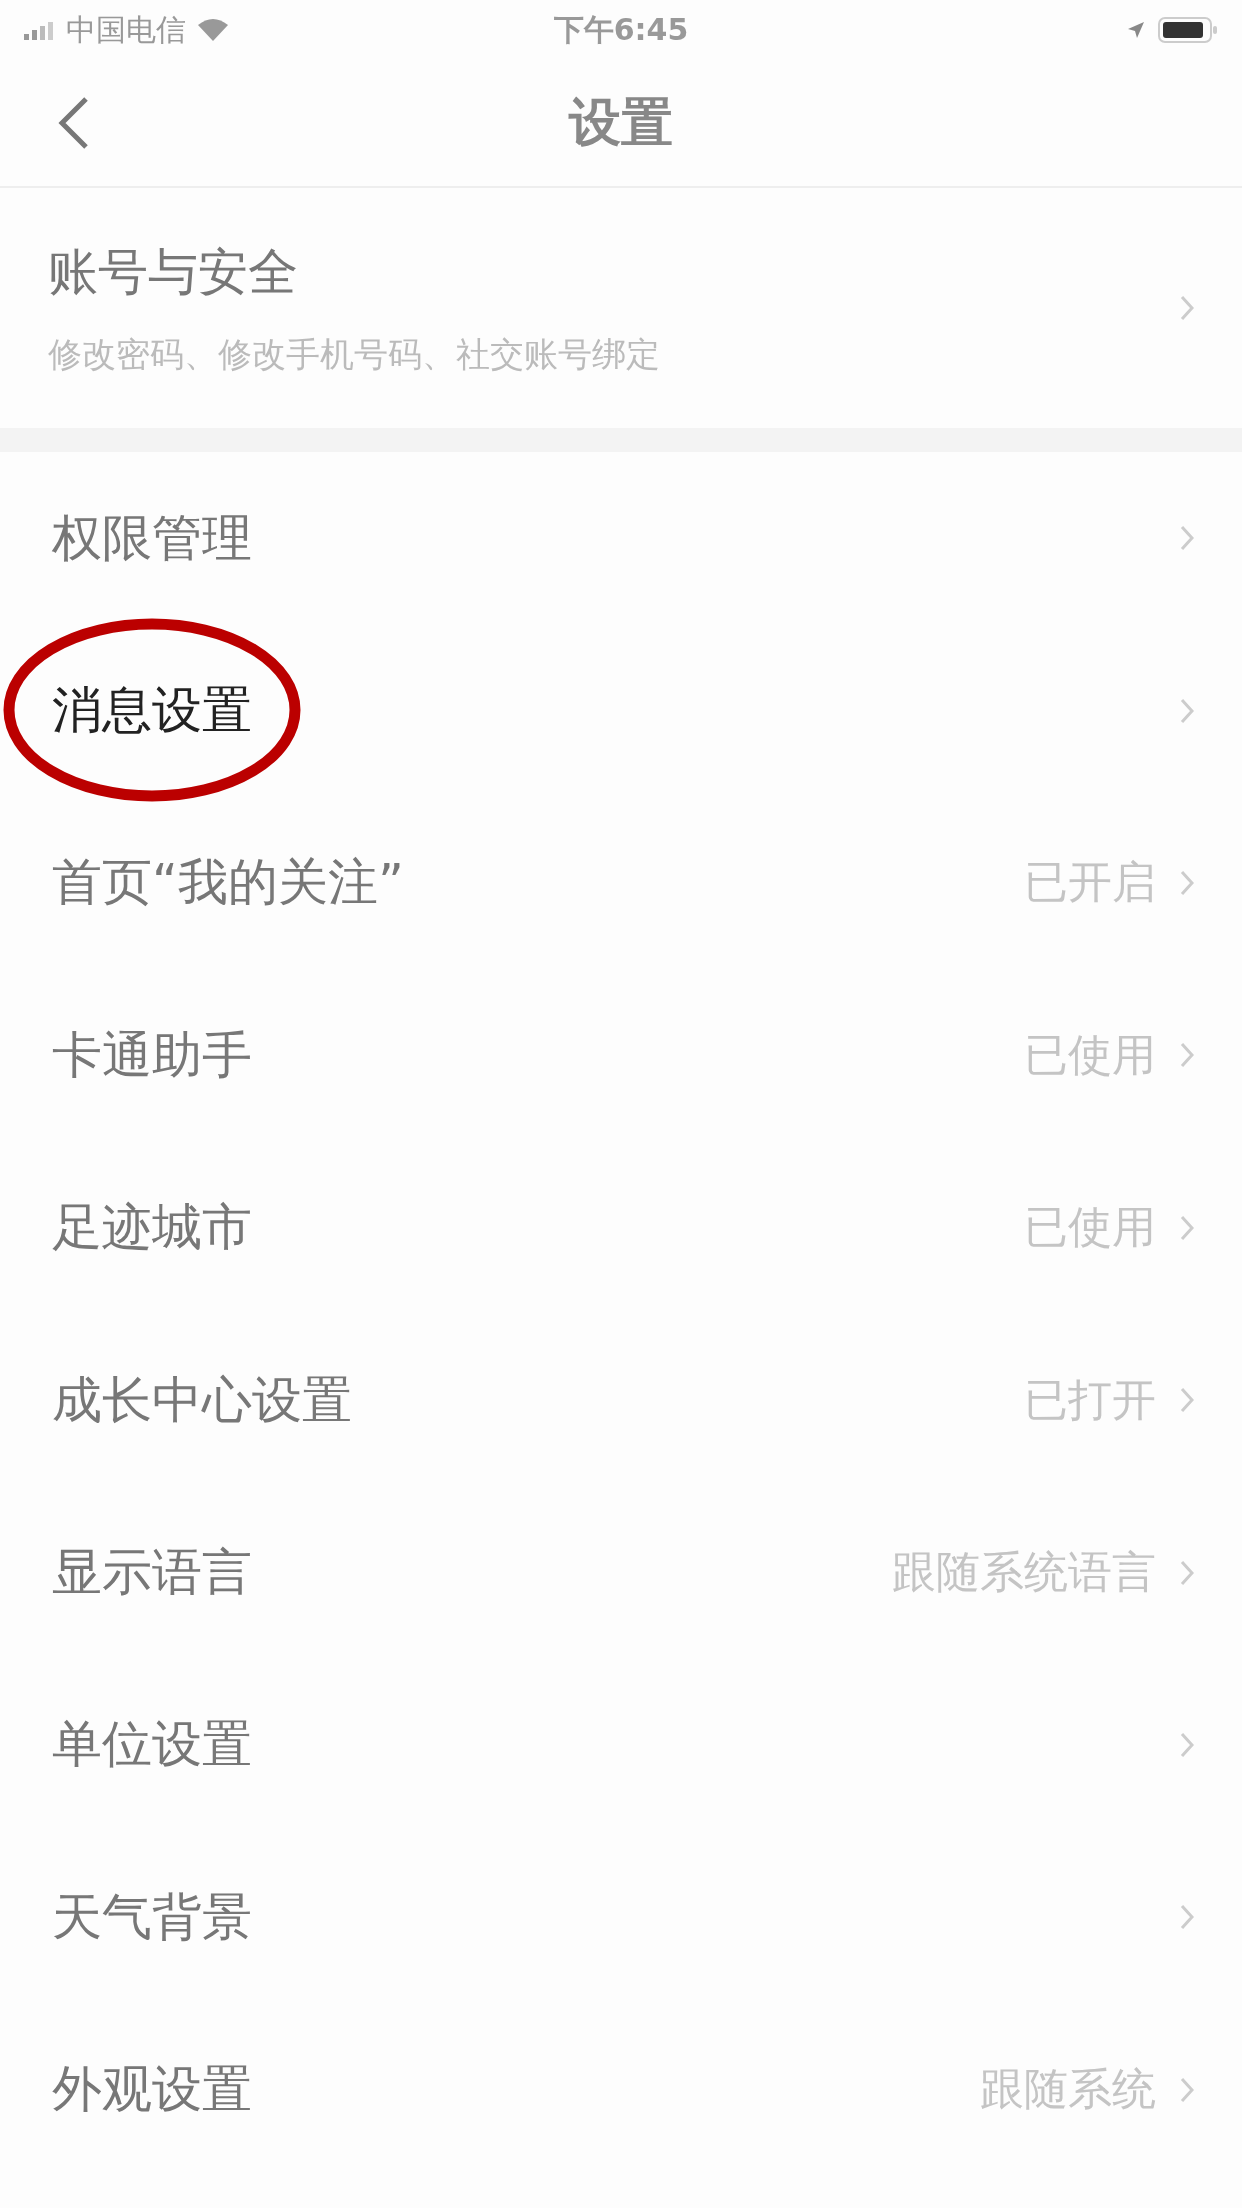  I want to click on row-label: 成长中心设置, so click(202, 1400).